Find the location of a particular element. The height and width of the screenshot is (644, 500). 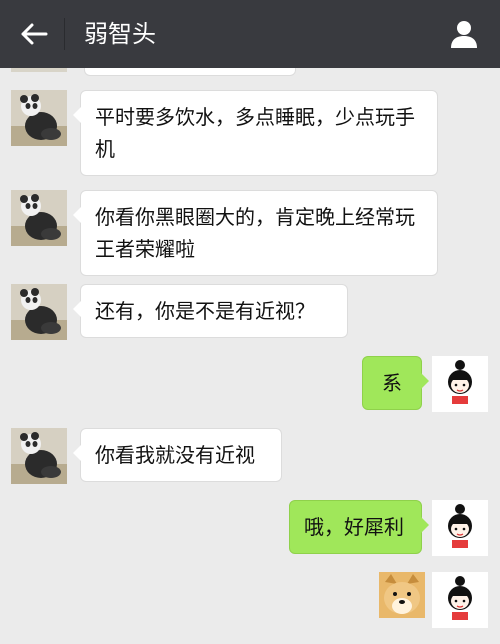

partial-message is located at coordinates (190, 72).